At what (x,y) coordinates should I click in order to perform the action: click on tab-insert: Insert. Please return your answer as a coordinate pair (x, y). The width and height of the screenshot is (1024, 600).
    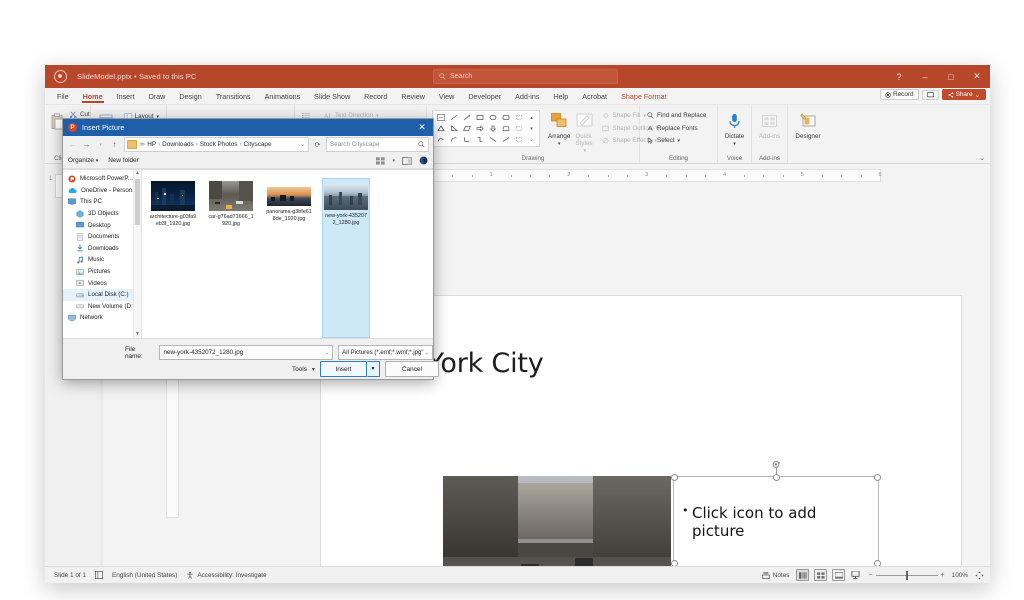
    Looking at the image, I should click on (126, 96).